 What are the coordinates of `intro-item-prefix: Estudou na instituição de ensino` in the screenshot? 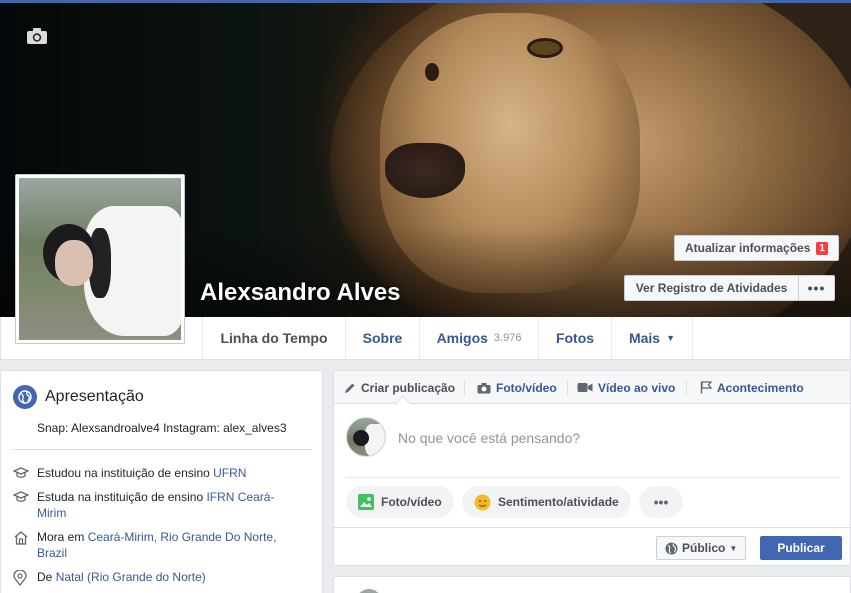 It's located at (125, 473).